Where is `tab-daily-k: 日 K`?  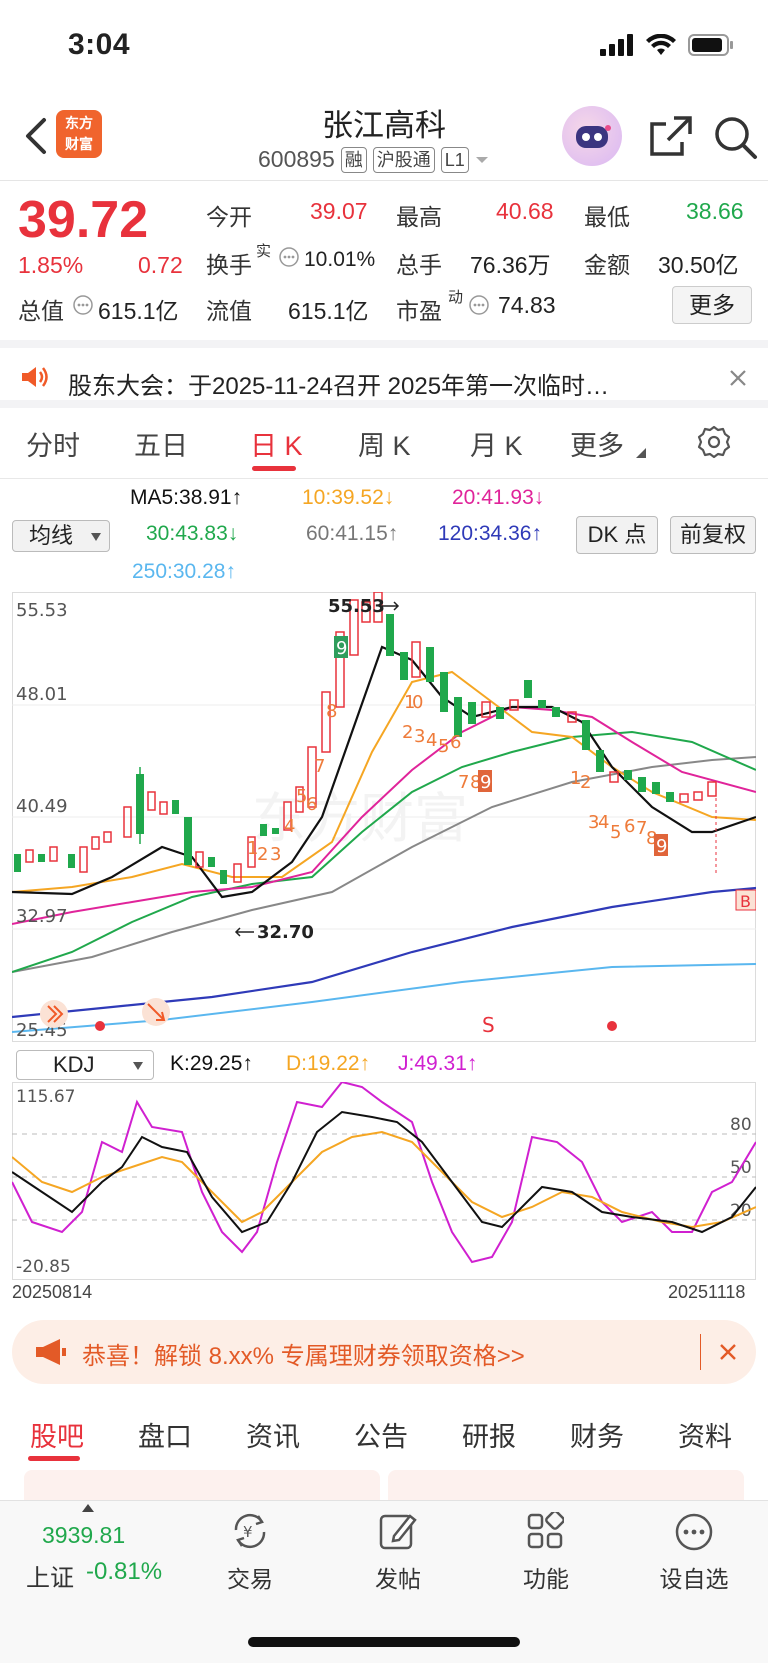 tab-daily-k: 日 K is located at coordinates (276, 443).